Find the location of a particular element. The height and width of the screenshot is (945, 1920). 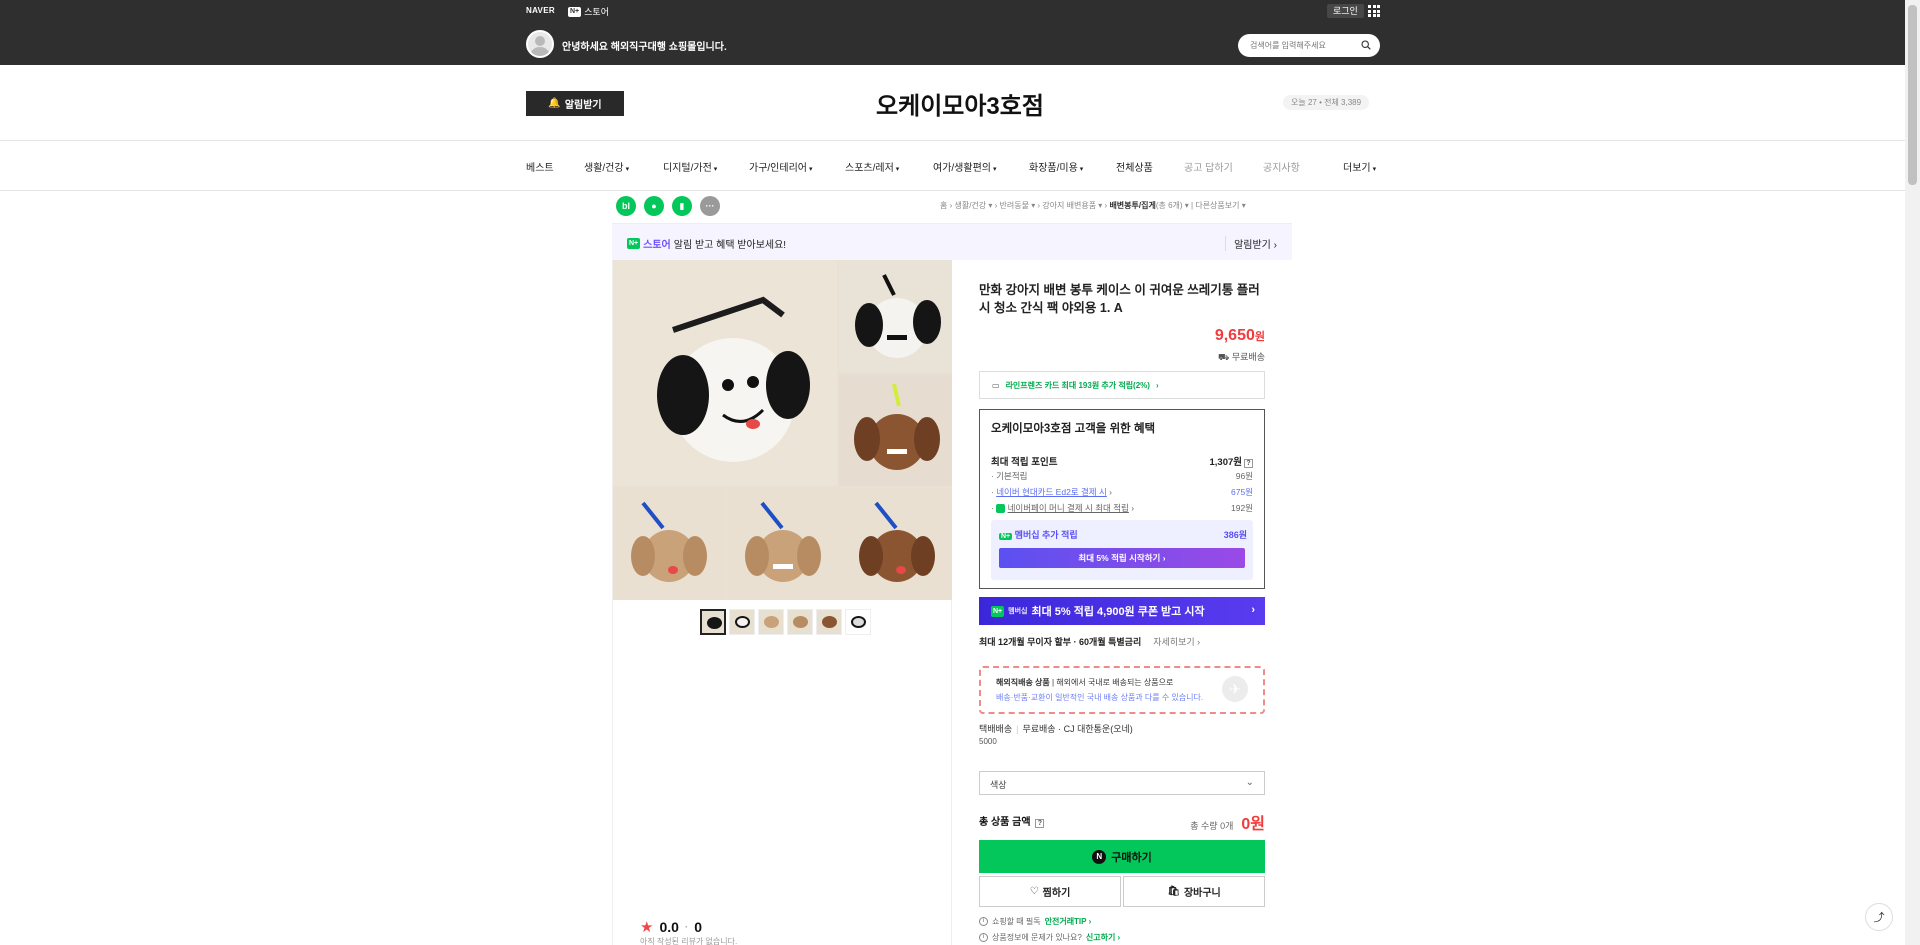

chevron-right-icon: › is located at coordinates (1157, 385).